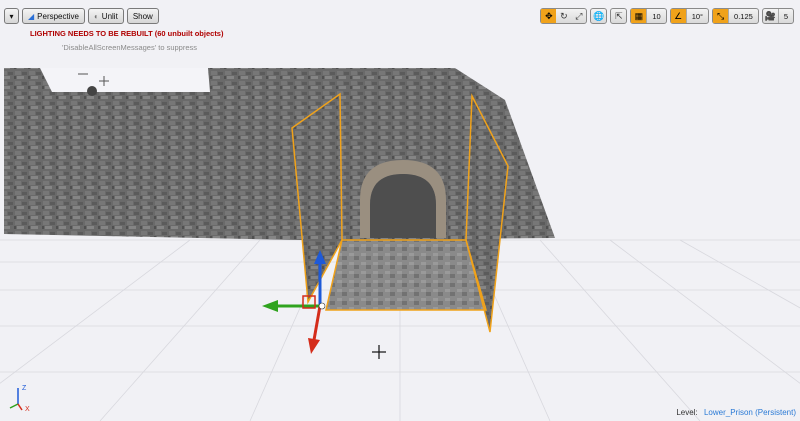 The height and width of the screenshot is (421, 800). I want to click on transform-mode-group: ✥ ↻ ⤢, so click(564, 16).